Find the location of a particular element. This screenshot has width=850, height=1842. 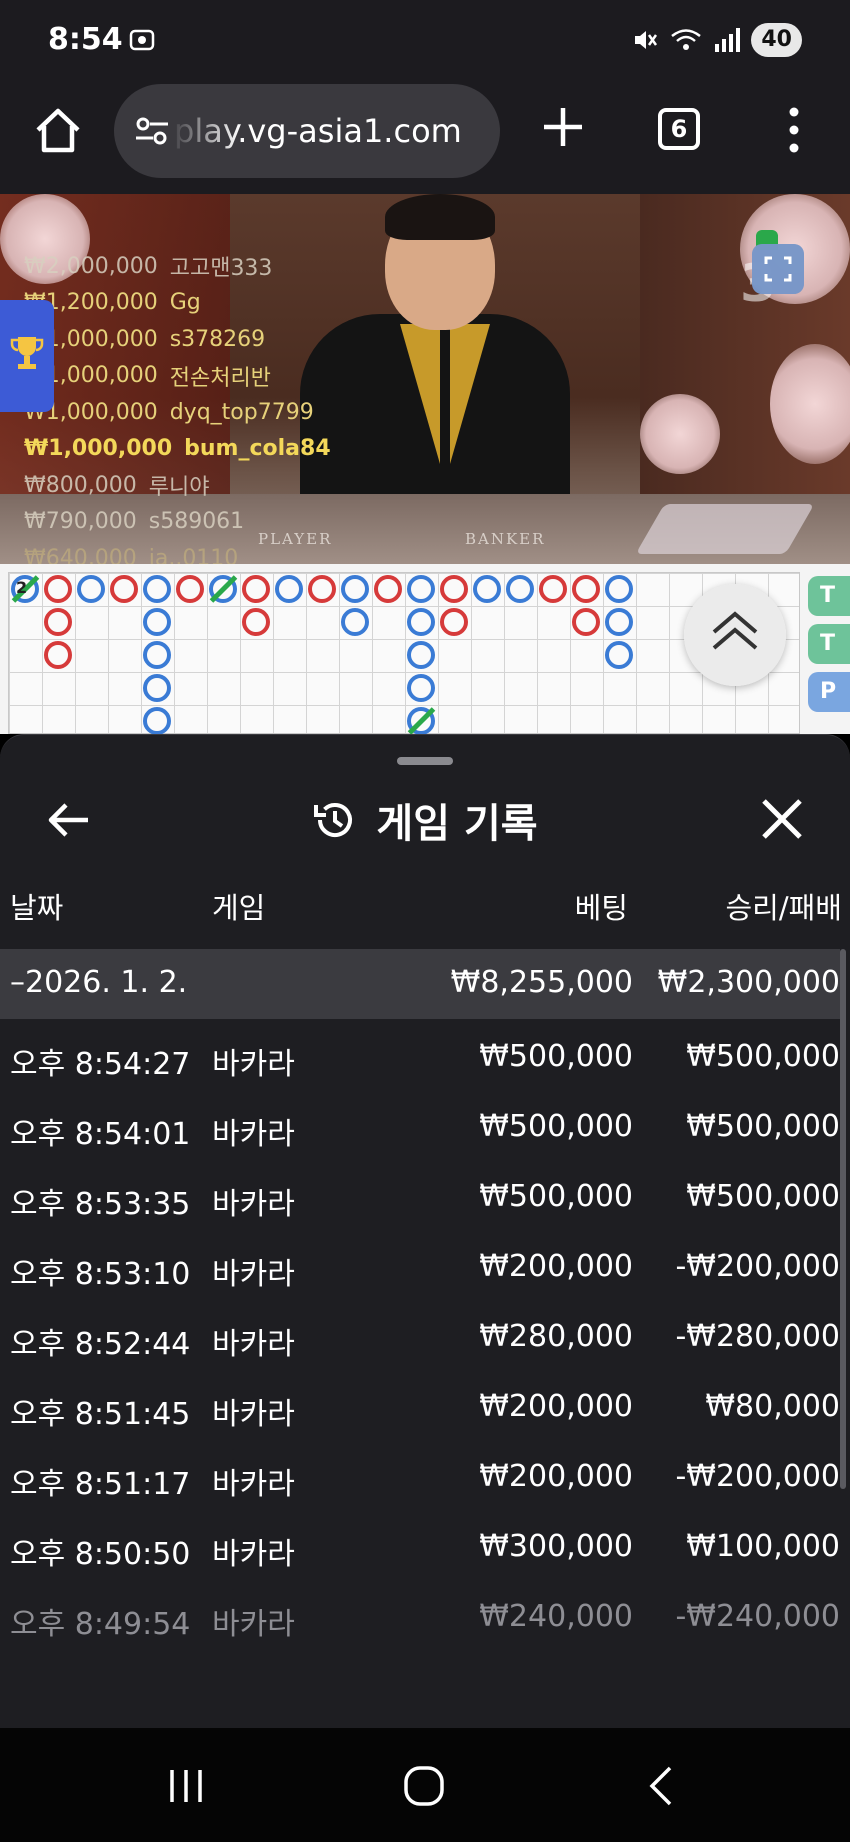

history-bet: ₩500,000 is located at coordinates (556, 1126).